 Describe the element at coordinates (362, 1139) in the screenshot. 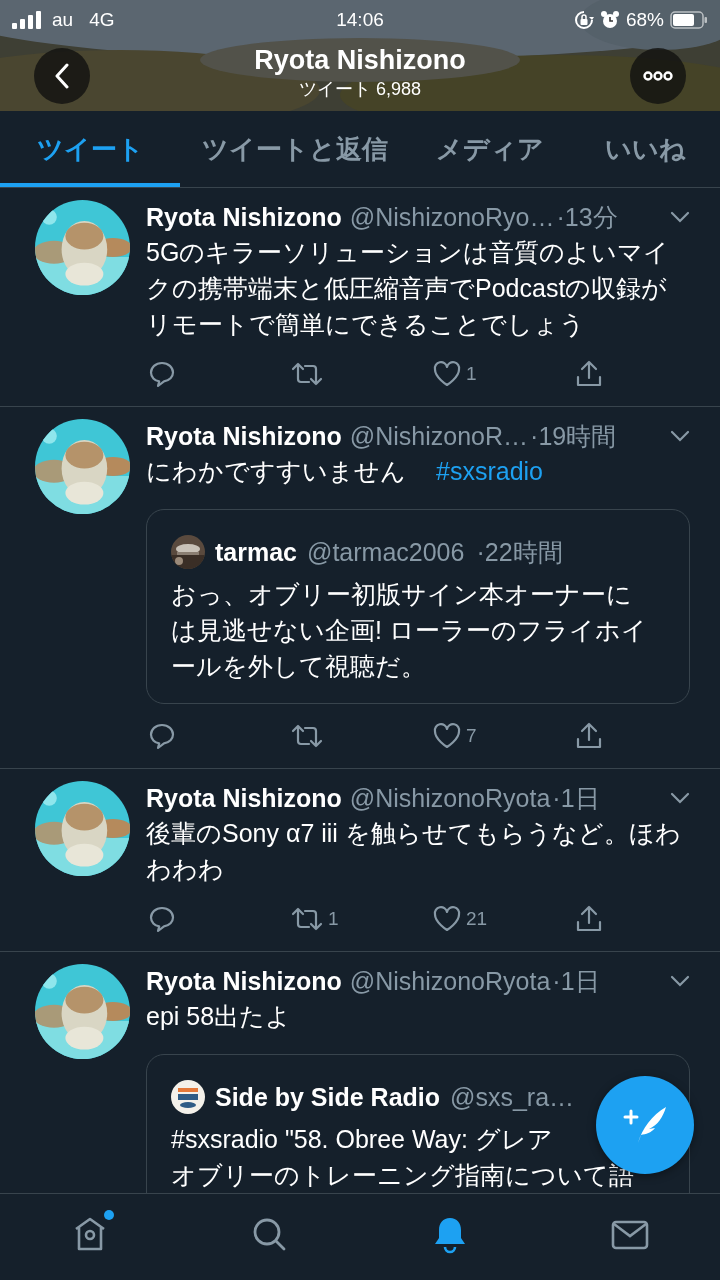

I see `quoted-text-line: #sxsradio "58. Obree Way: グレア` at that location.